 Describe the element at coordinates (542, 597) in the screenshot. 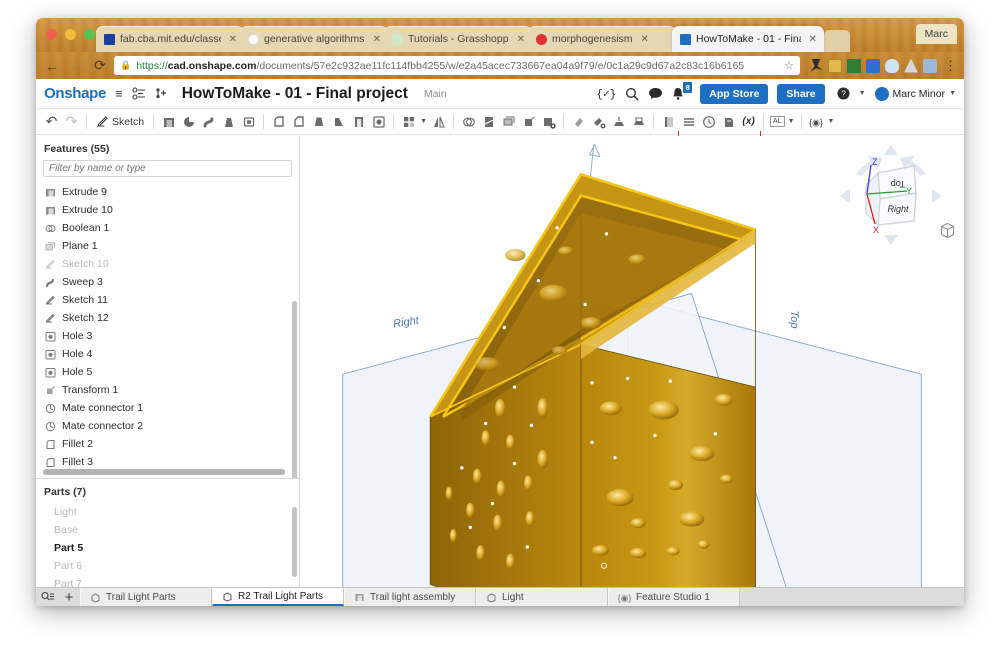

I see `element-tab-light: Light` at that location.